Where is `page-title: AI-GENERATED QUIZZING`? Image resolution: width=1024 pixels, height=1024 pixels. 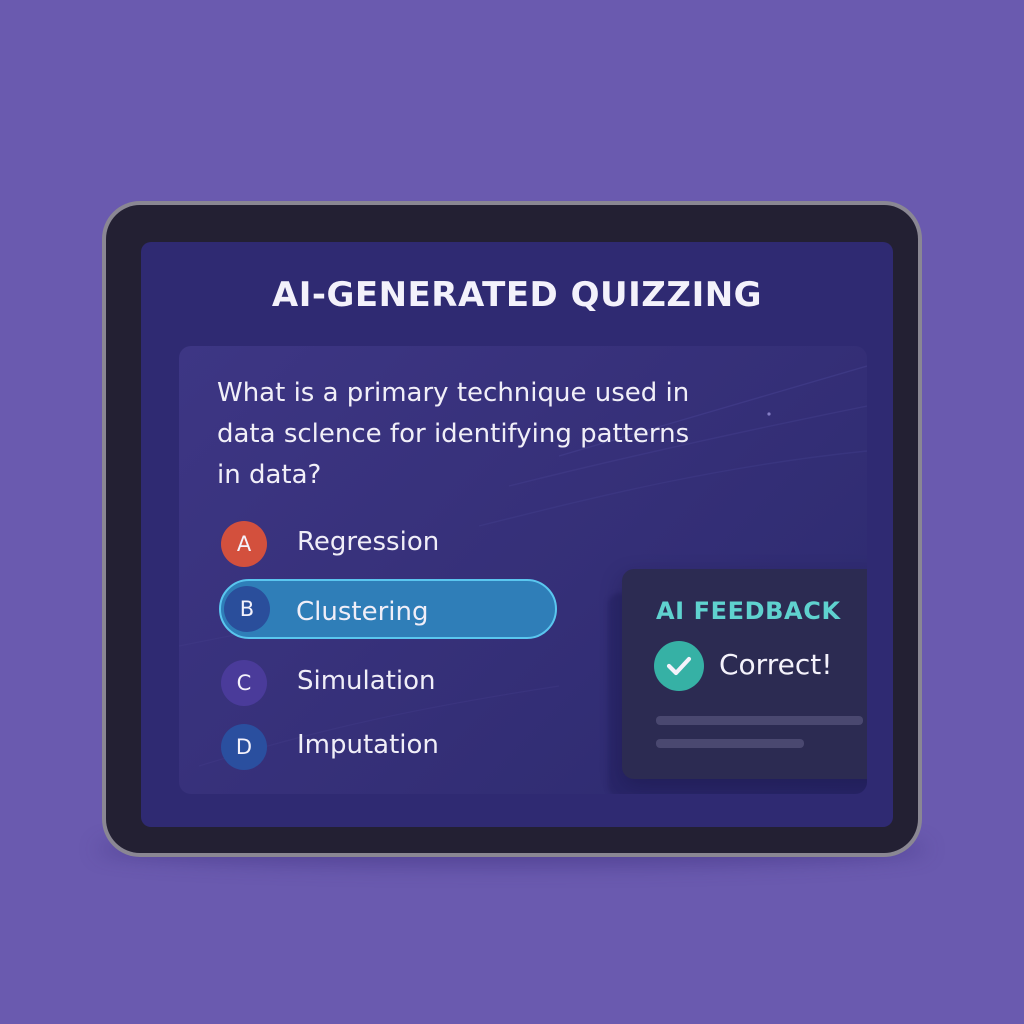
page-title: AI-GENERATED QUIZZING is located at coordinates (517, 295).